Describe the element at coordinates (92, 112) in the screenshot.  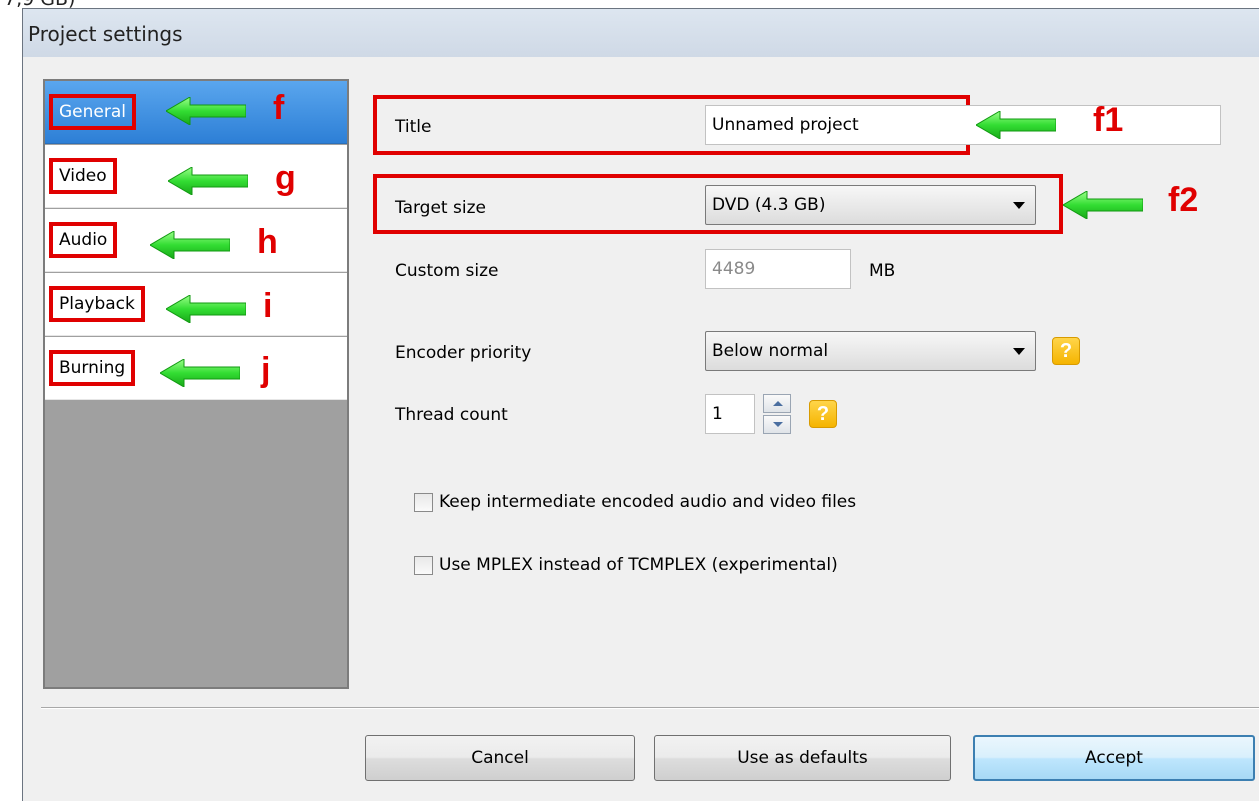
I see `sidebar-item-label: General` at that location.